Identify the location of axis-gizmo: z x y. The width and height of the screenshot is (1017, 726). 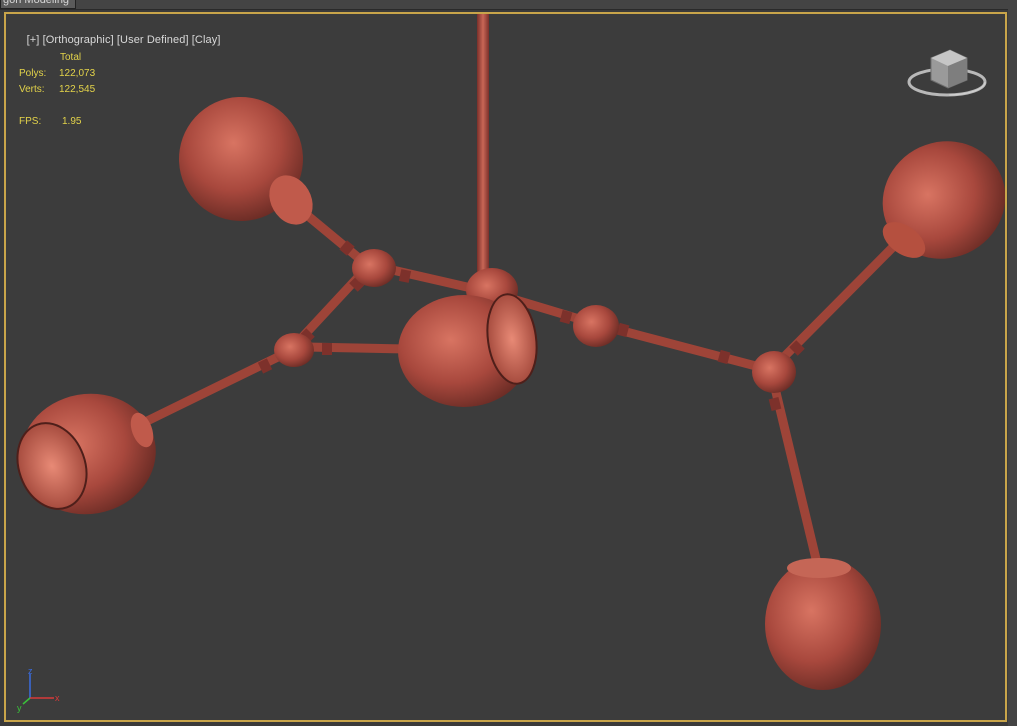
(38, 689).